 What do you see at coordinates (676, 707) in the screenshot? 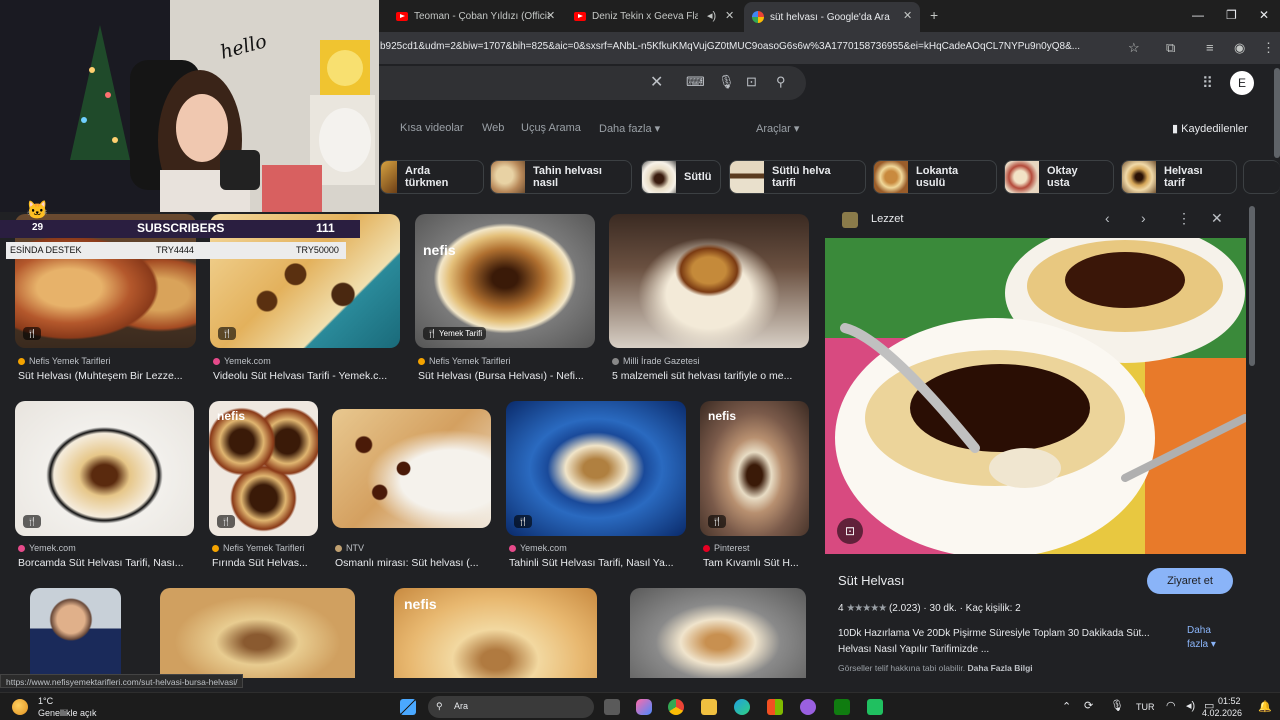
I see `chrome-icon` at bounding box center [676, 707].